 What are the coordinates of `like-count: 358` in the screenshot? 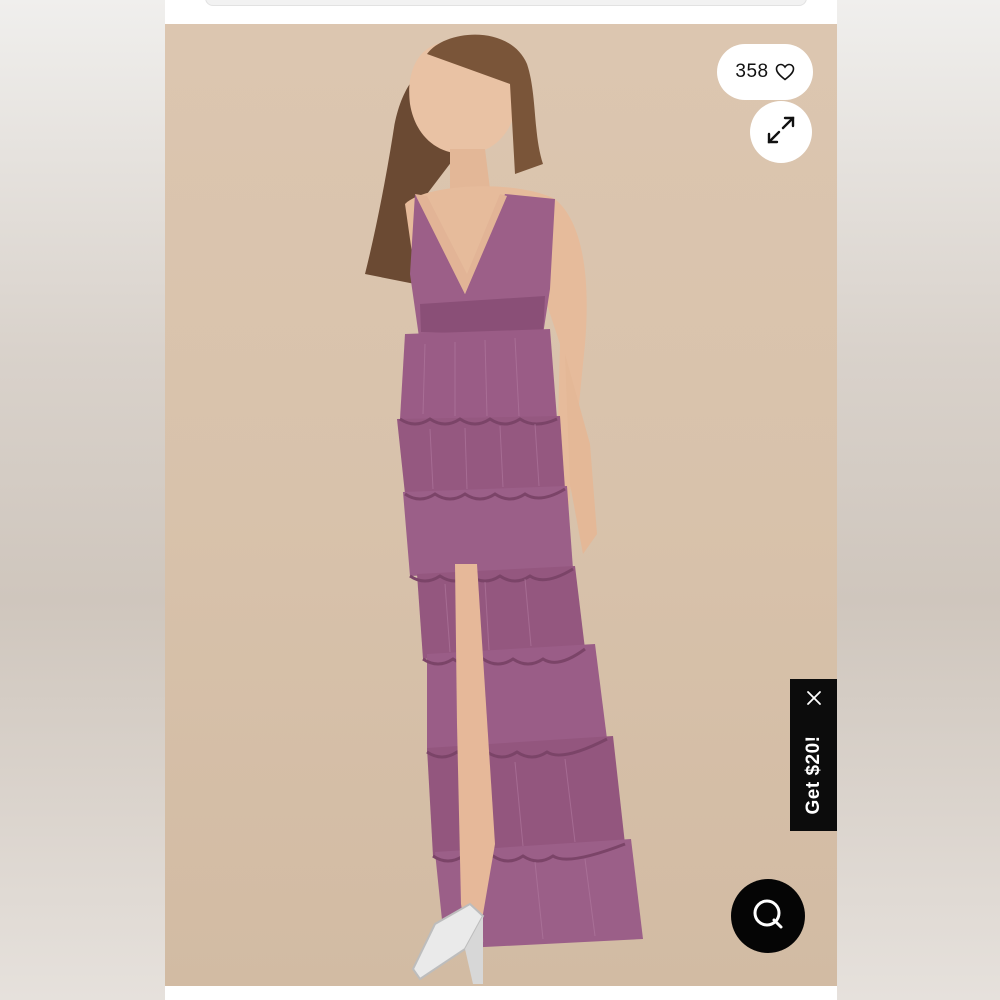 It's located at (752, 71).